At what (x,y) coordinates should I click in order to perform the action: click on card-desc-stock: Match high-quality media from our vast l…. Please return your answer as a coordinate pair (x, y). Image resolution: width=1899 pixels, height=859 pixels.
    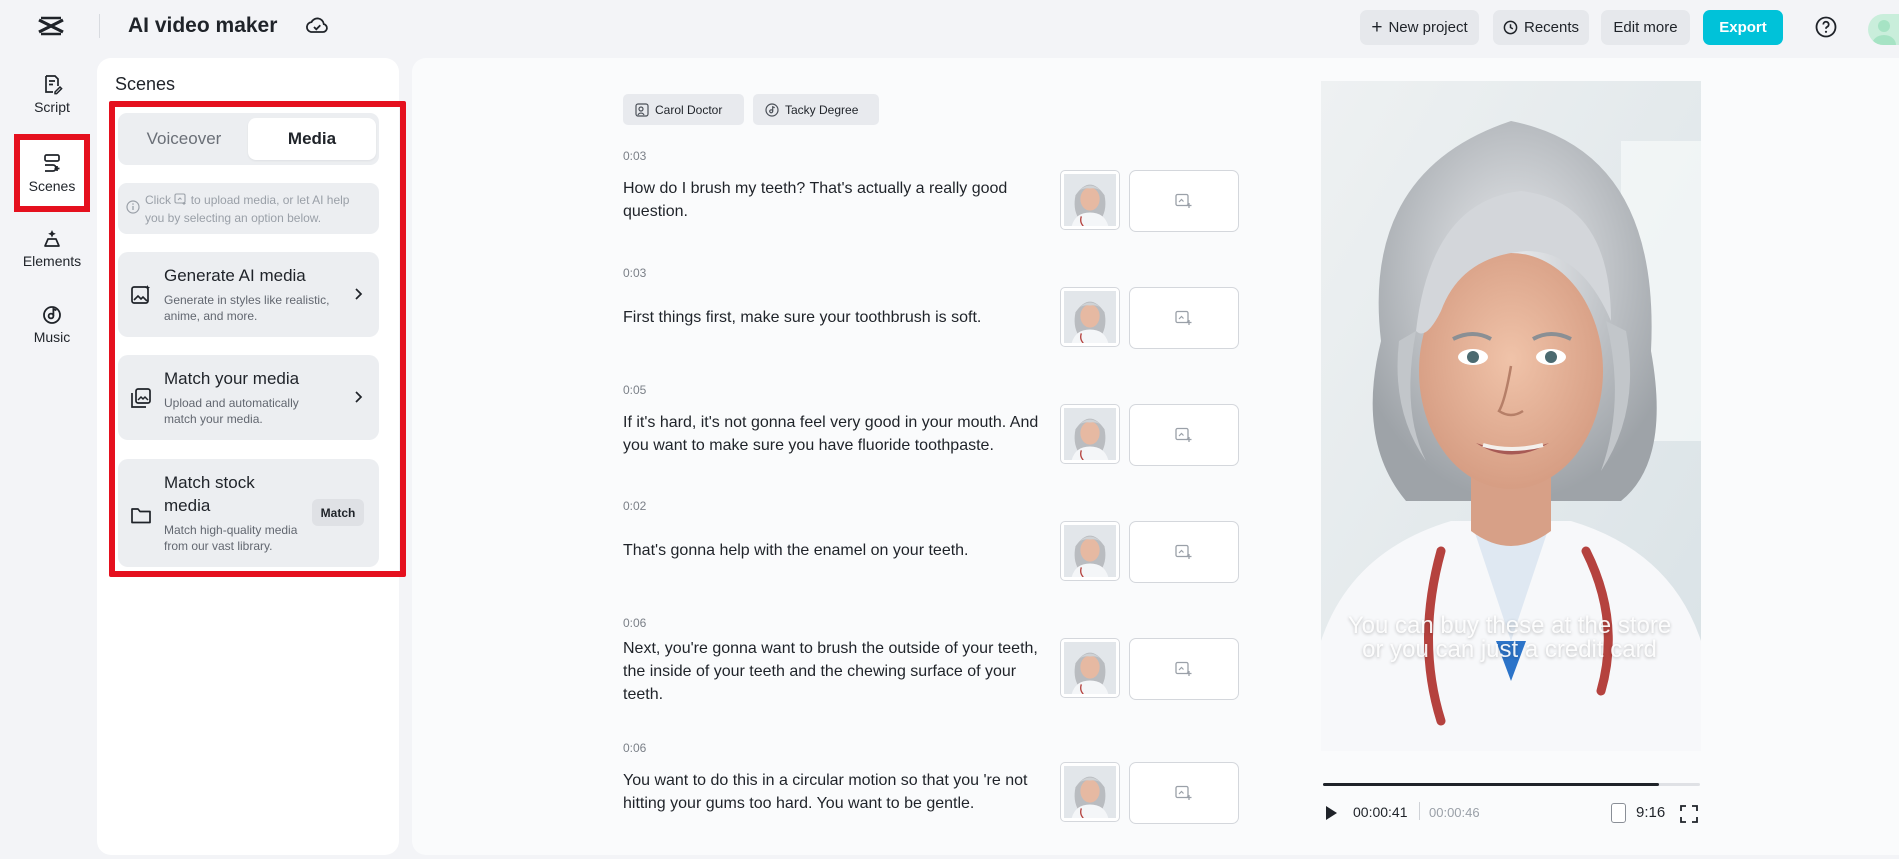
    Looking at the image, I should click on (231, 538).